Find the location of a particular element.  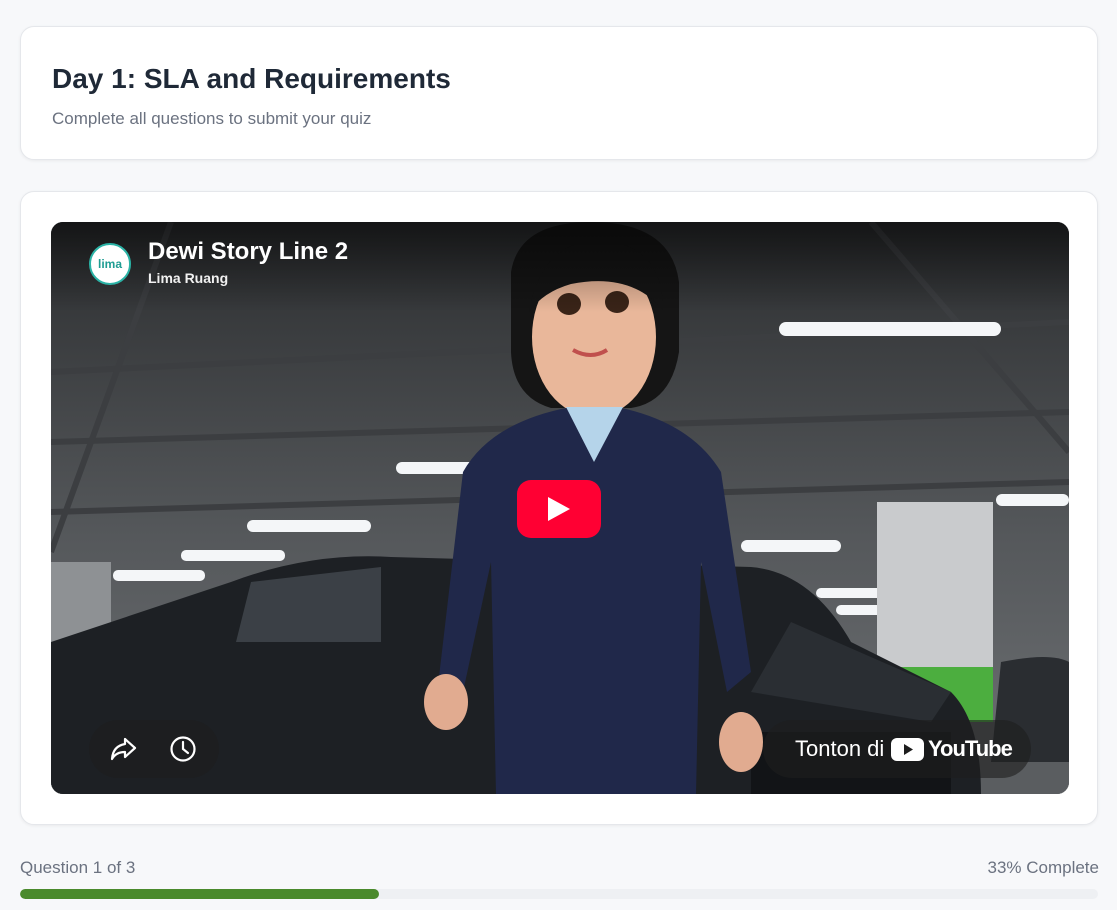

youtube-wordmark: YouTube is located at coordinates (970, 748).